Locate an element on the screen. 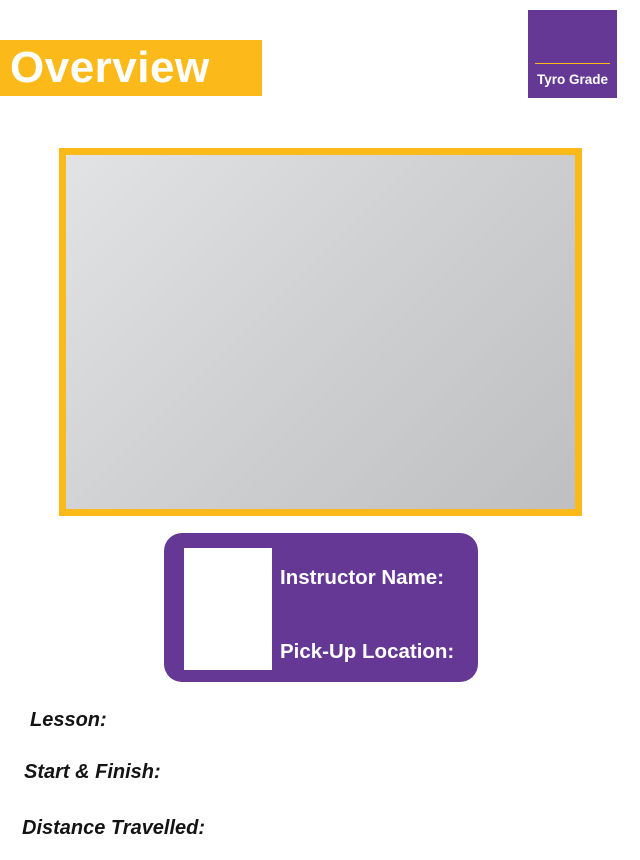  grade-badge: Tyro Grade is located at coordinates (572, 54).